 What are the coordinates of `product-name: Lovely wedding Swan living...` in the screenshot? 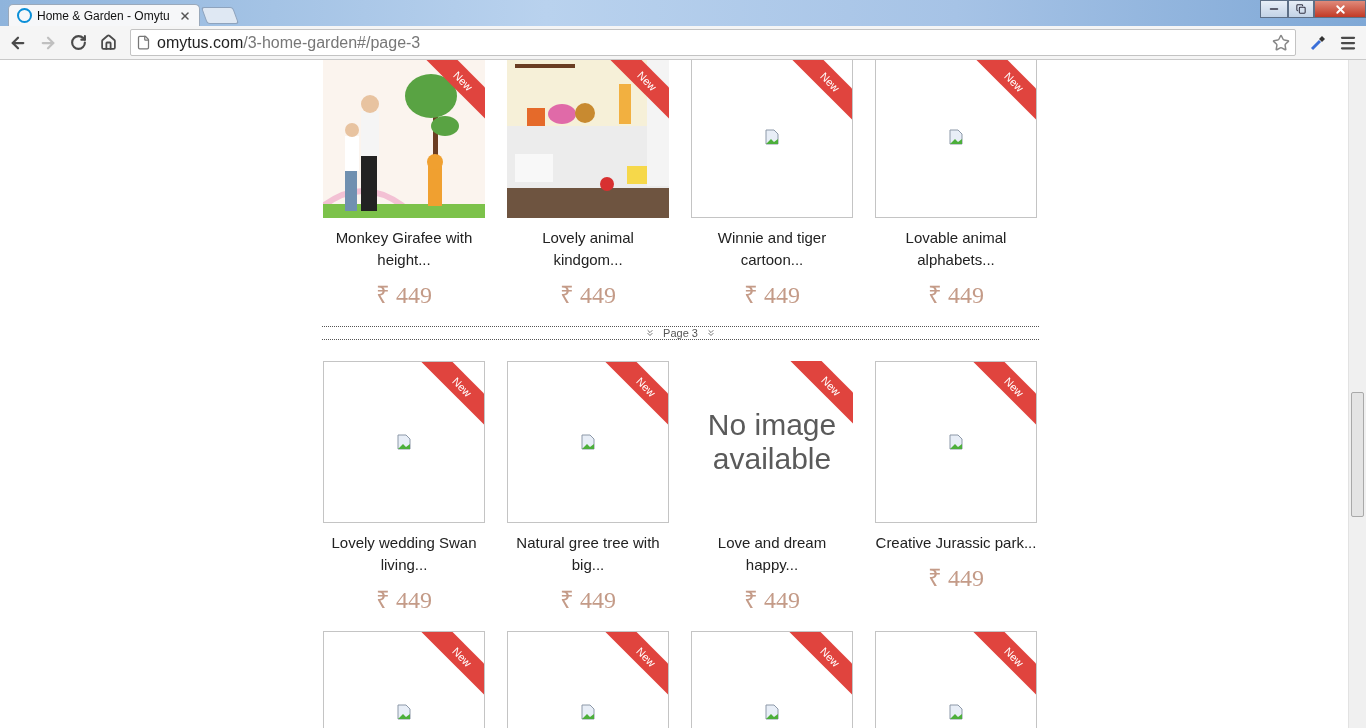 It's located at (404, 554).